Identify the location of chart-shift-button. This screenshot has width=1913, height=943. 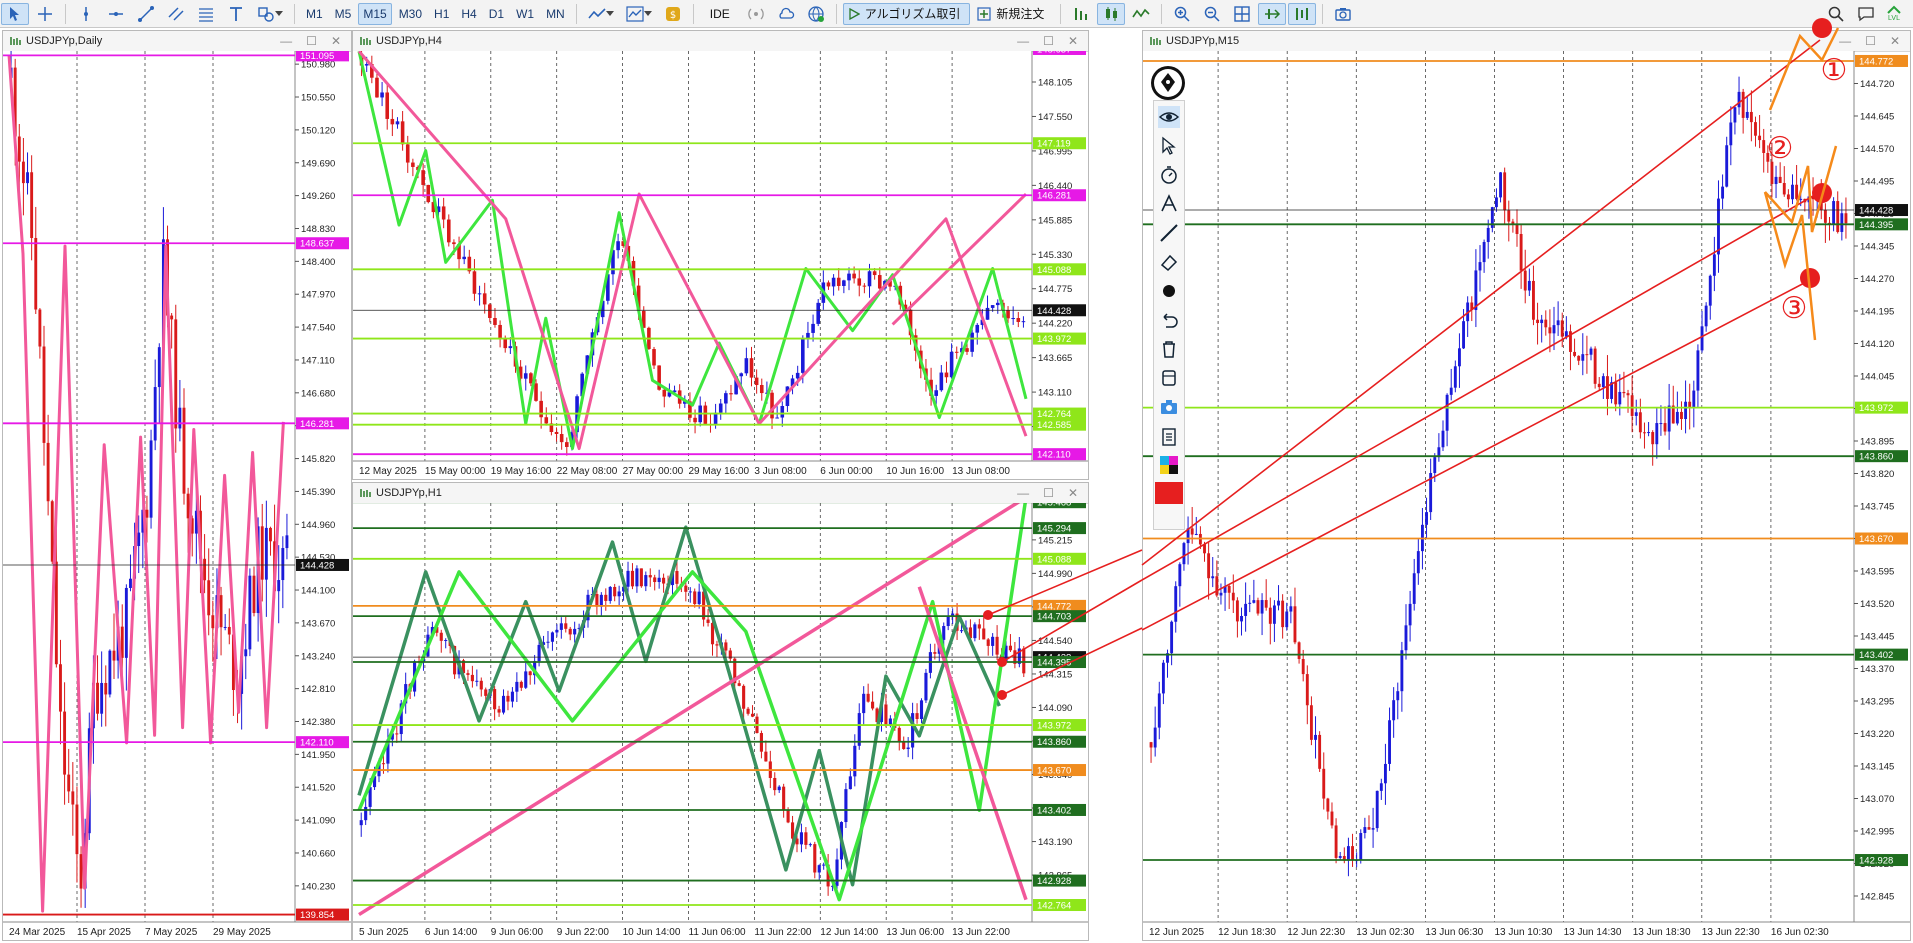
(1302, 13).